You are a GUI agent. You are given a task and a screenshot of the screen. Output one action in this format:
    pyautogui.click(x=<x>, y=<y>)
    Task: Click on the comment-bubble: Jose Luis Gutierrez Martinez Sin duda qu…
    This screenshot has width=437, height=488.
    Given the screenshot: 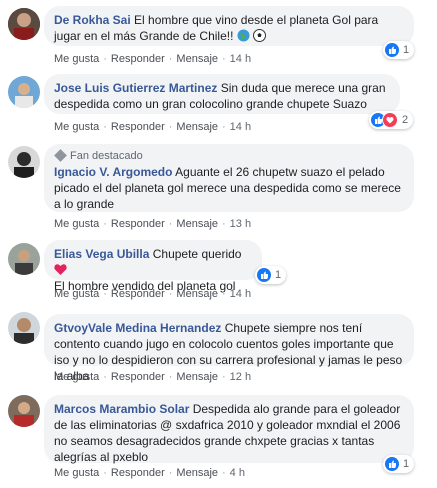 What is the action you would take?
    pyautogui.click(x=222, y=94)
    